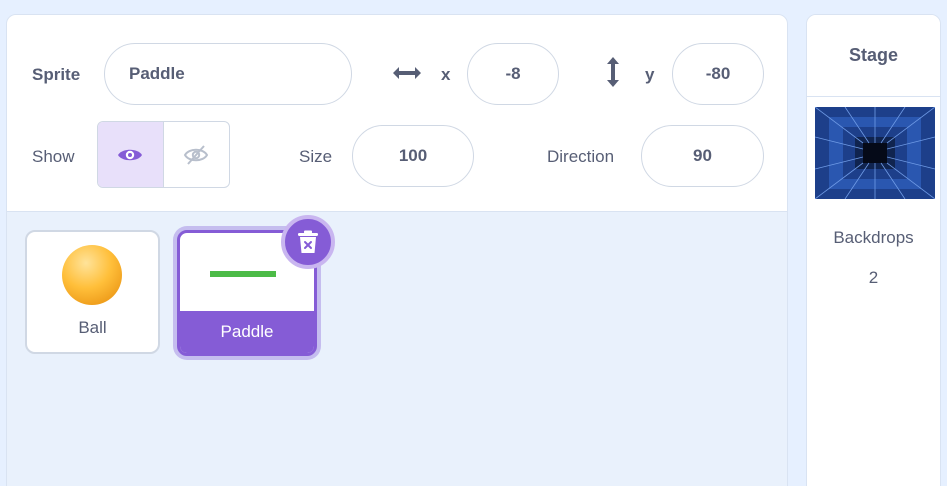 This screenshot has height=486, width=947. I want to click on x-label: x, so click(446, 74).